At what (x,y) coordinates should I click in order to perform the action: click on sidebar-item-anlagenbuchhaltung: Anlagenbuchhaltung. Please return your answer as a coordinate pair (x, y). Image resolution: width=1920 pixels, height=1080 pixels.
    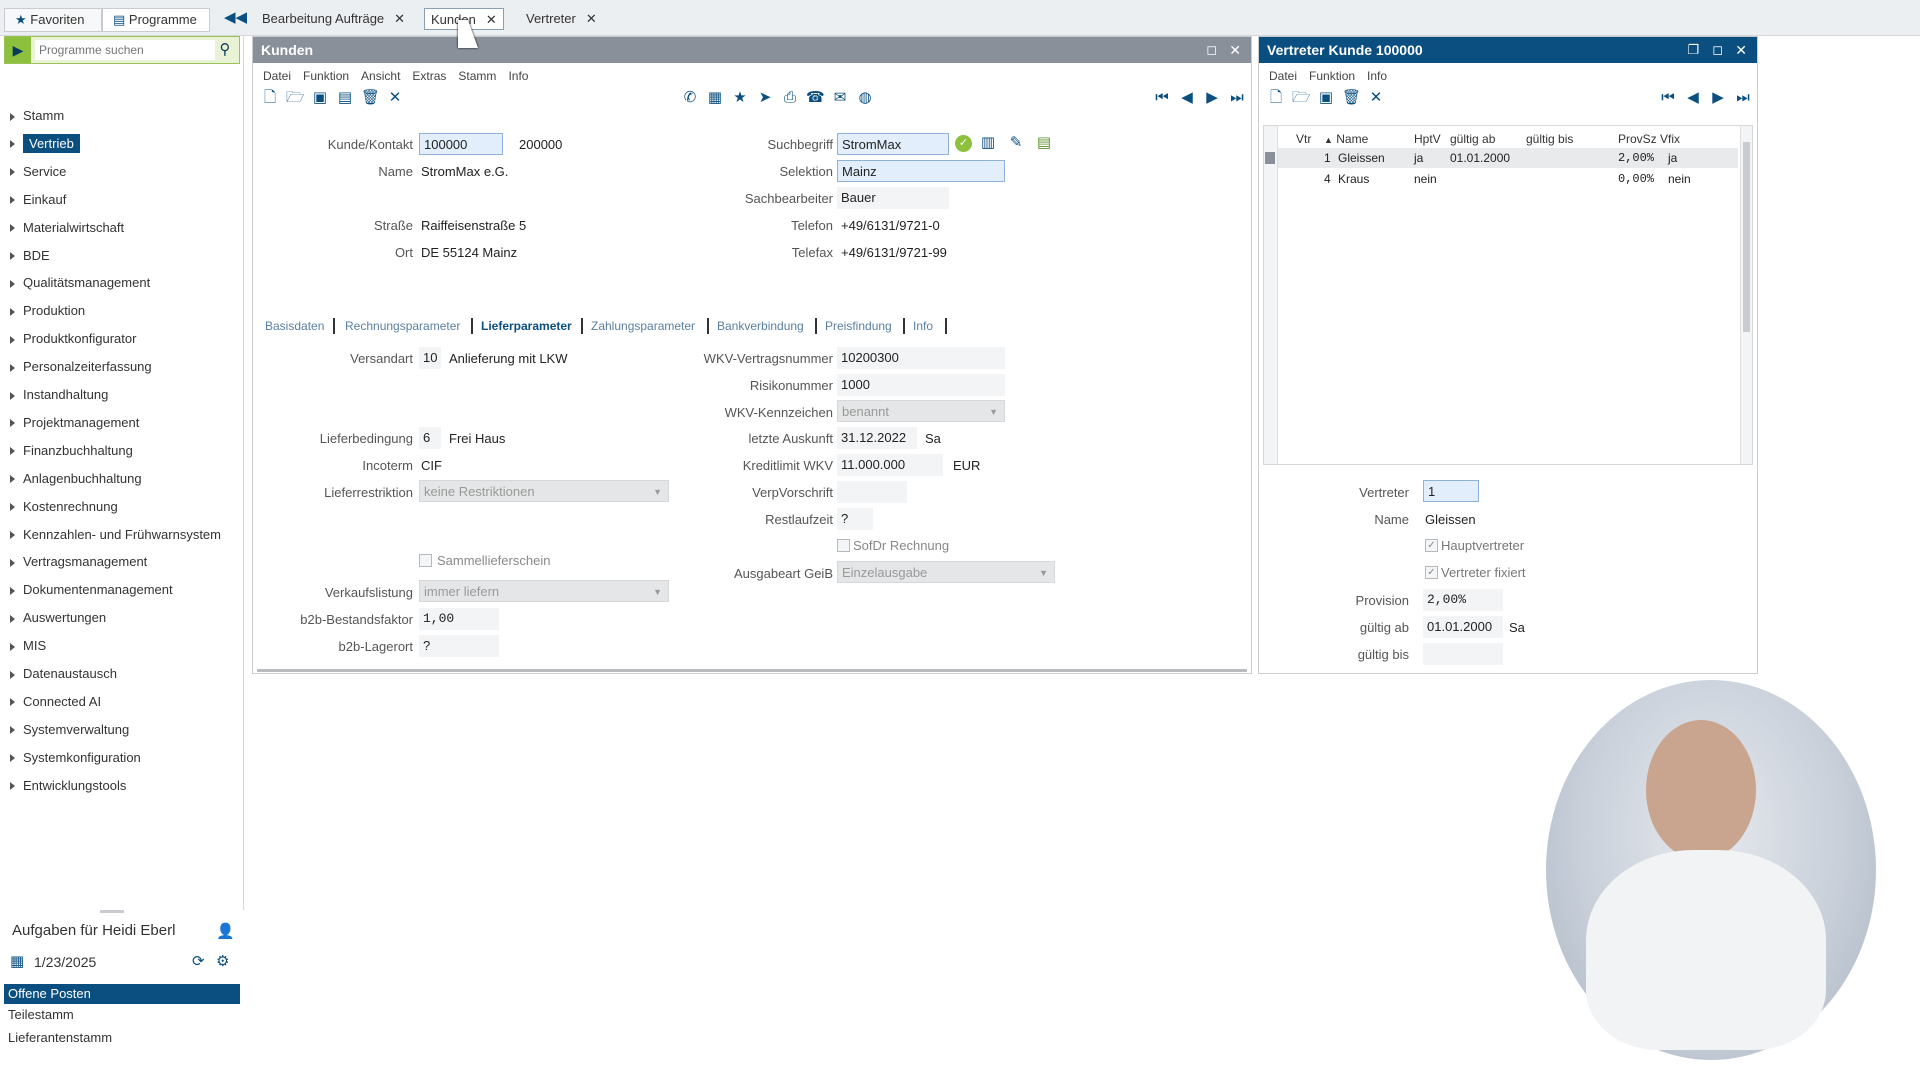
    Looking at the image, I should click on (76, 479).